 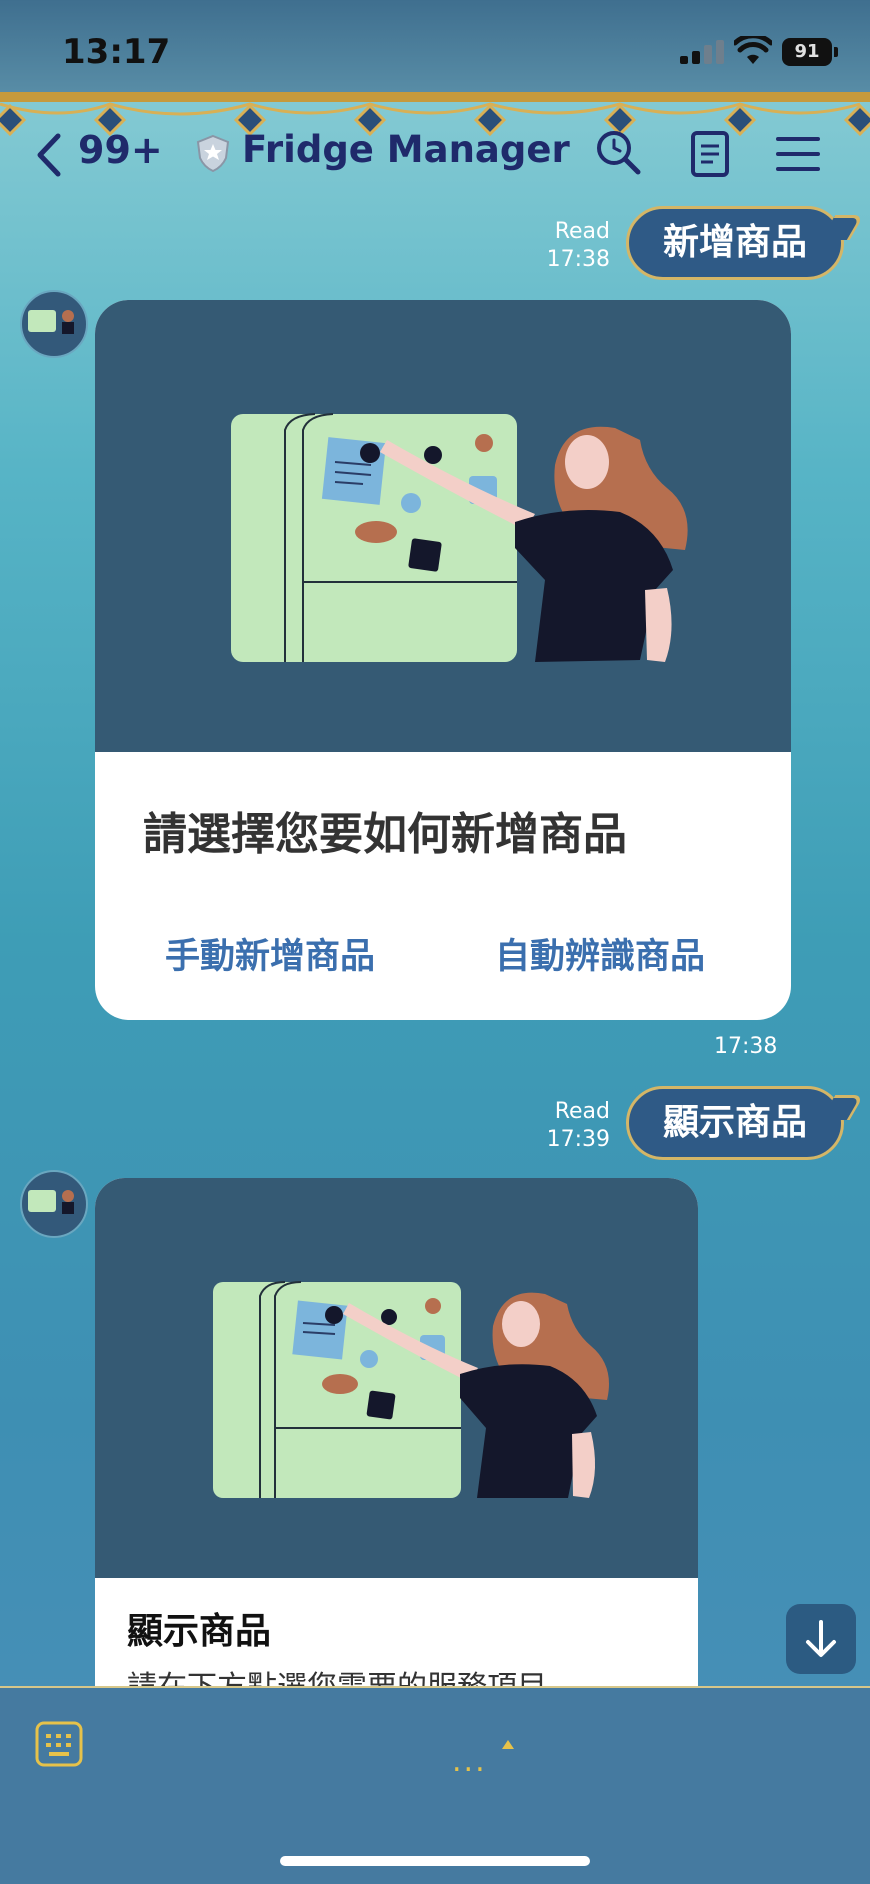 What do you see at coordinates (120, 150) in the screenshot?
I see `unread-count: 99+` at bounding box center [120, 150].